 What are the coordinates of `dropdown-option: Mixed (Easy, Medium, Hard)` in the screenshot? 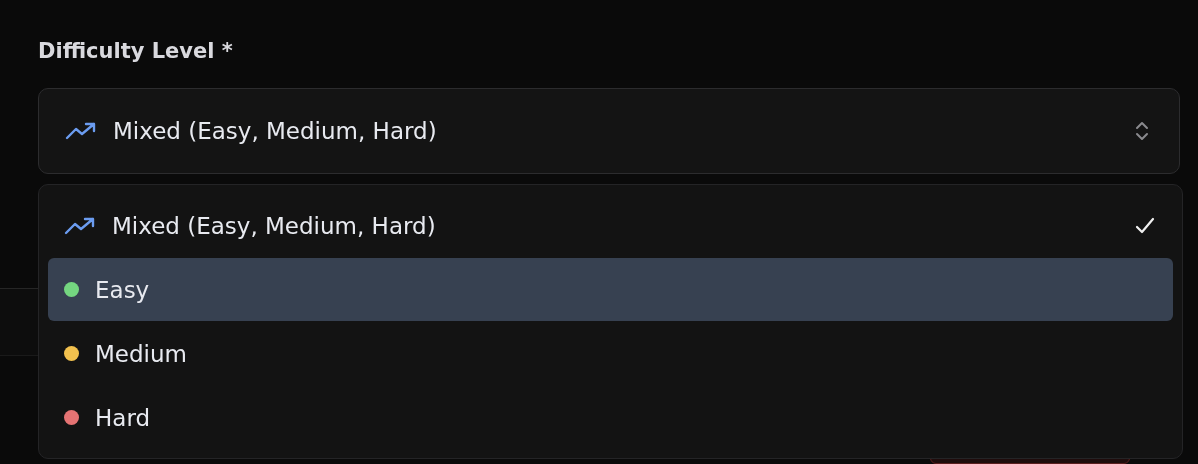 It's located at (610, 225).